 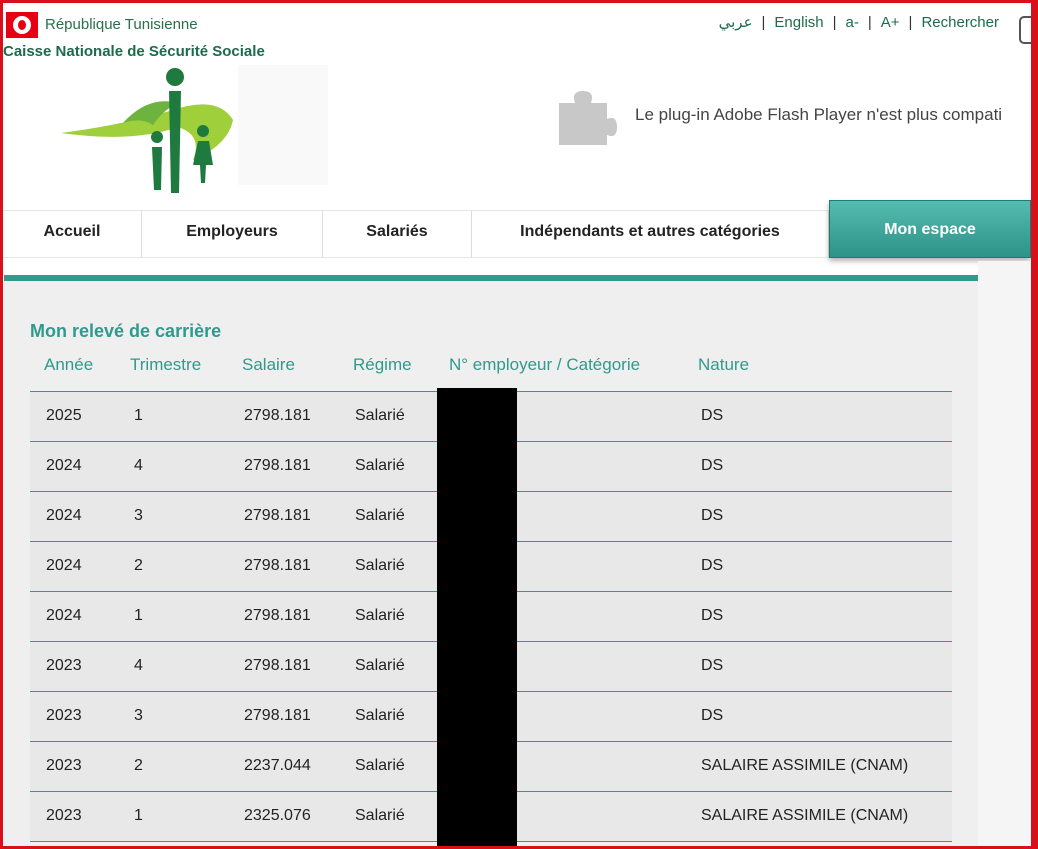 What do you see at coordinates (232, 234) in the screenshot?
I see `nav-item-employeurs: Employeurs` at bounding box center [232, 234].